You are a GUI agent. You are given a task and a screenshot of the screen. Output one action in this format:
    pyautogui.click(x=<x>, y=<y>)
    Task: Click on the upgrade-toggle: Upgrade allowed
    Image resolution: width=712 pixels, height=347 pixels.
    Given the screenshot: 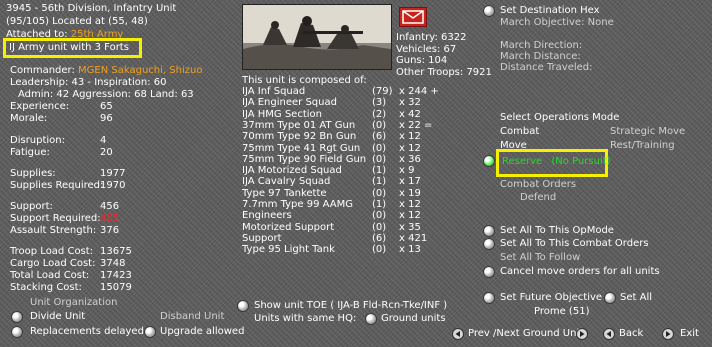 What is the action you would take?
    pyautogui.click(x=202, y=332)
    